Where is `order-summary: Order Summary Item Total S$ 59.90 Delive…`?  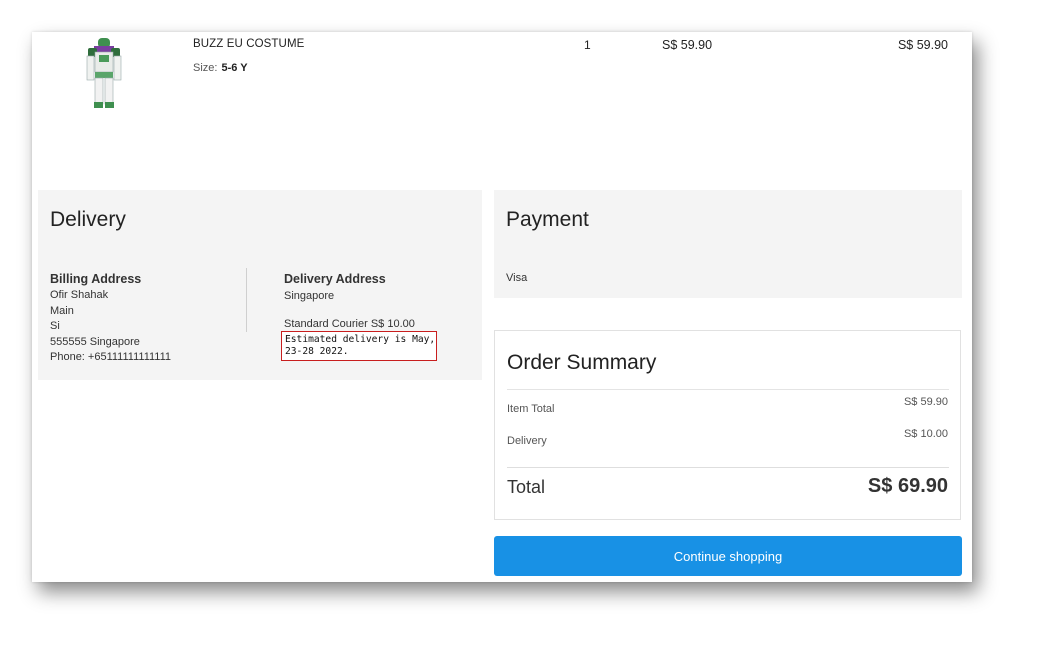 order-summary: Order Summary Item Total S$ 59.90 Delive… is located at coordinates (727, 425).